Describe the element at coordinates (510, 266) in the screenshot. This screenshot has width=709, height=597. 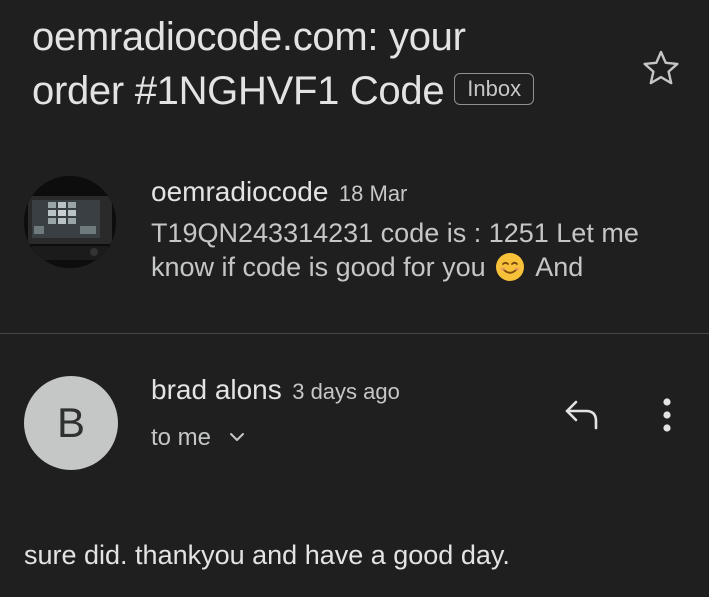
I see `smiling-face-emoji-icon` at that location.